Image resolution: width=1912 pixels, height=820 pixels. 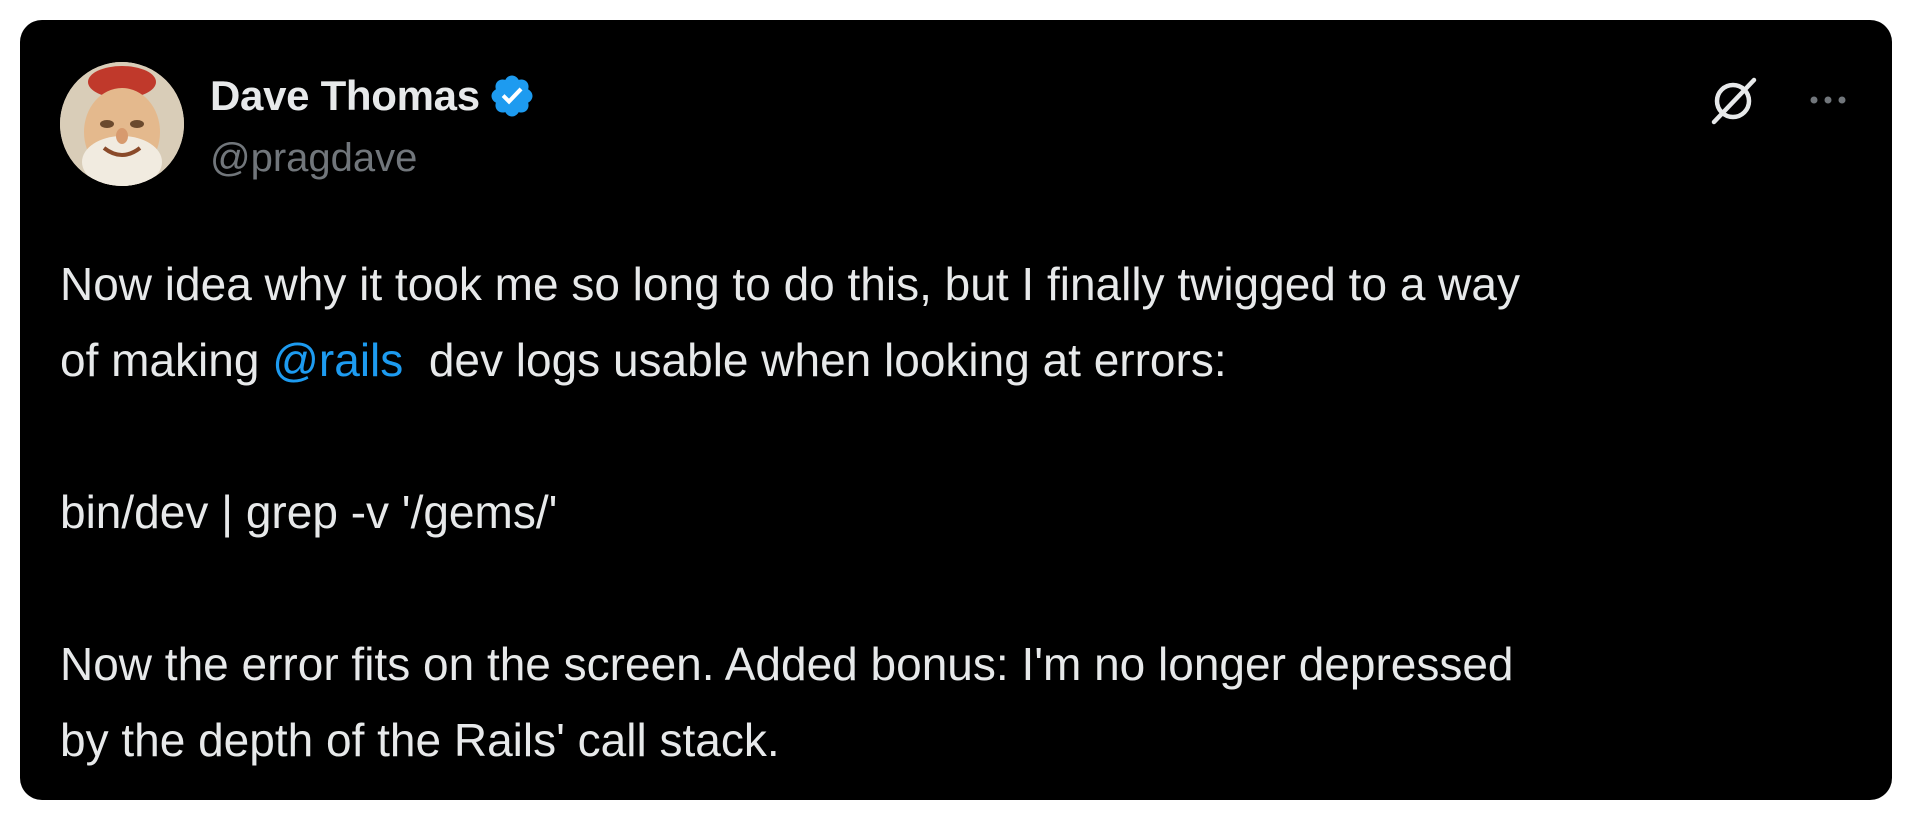 I want to click on handle: @pragdave, so click(x=373, y=158).